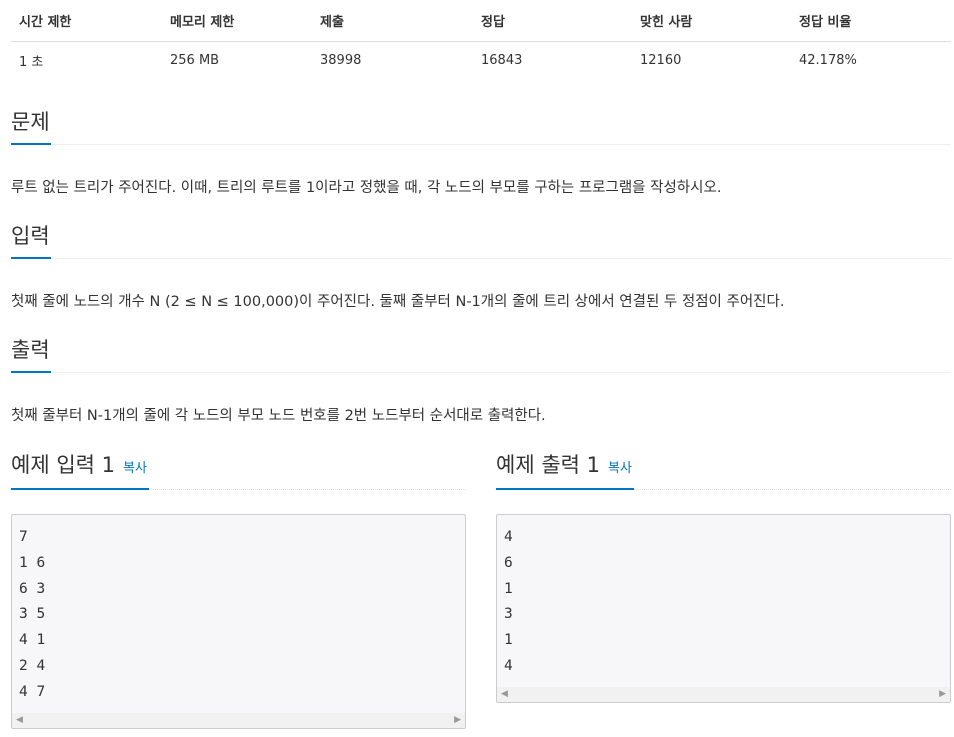  I want to click on code-line: 6 3, so click(32, 588).